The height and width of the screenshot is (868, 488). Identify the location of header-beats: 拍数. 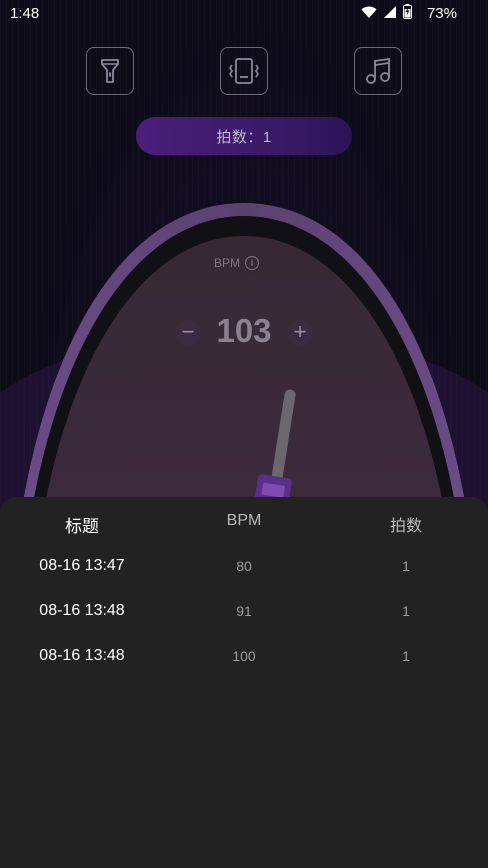
(405, 526).